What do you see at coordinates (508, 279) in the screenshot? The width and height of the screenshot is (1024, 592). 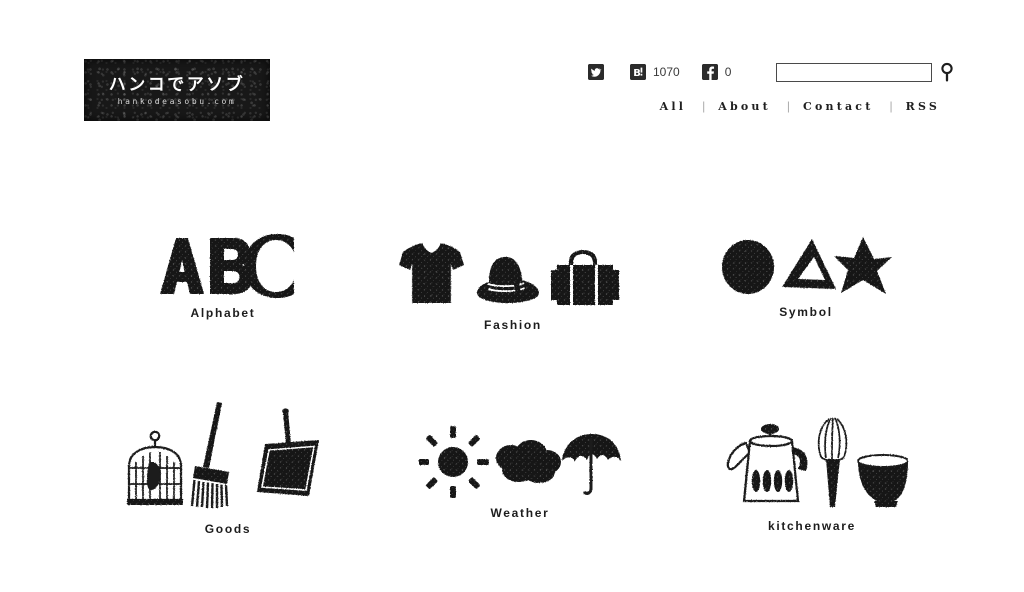 I see `hat-icon` at bounding box center [508, 279].